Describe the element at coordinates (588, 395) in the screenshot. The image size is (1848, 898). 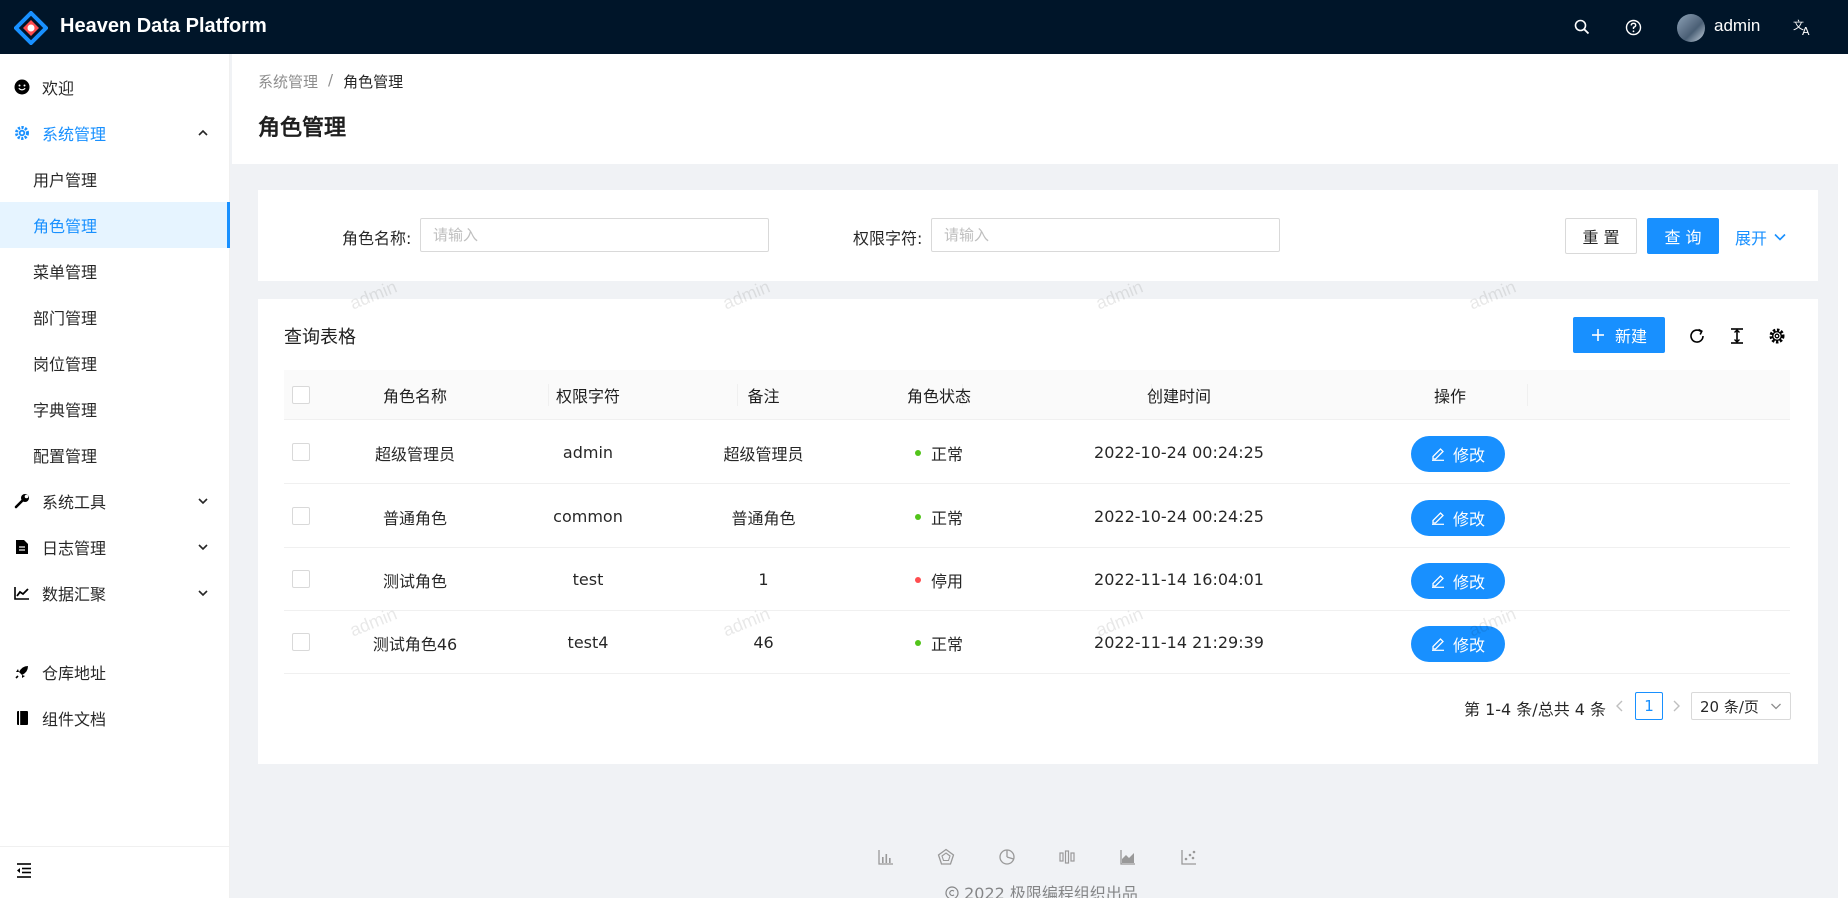
I see `column-header-perm-key: 权限字符` at that location.